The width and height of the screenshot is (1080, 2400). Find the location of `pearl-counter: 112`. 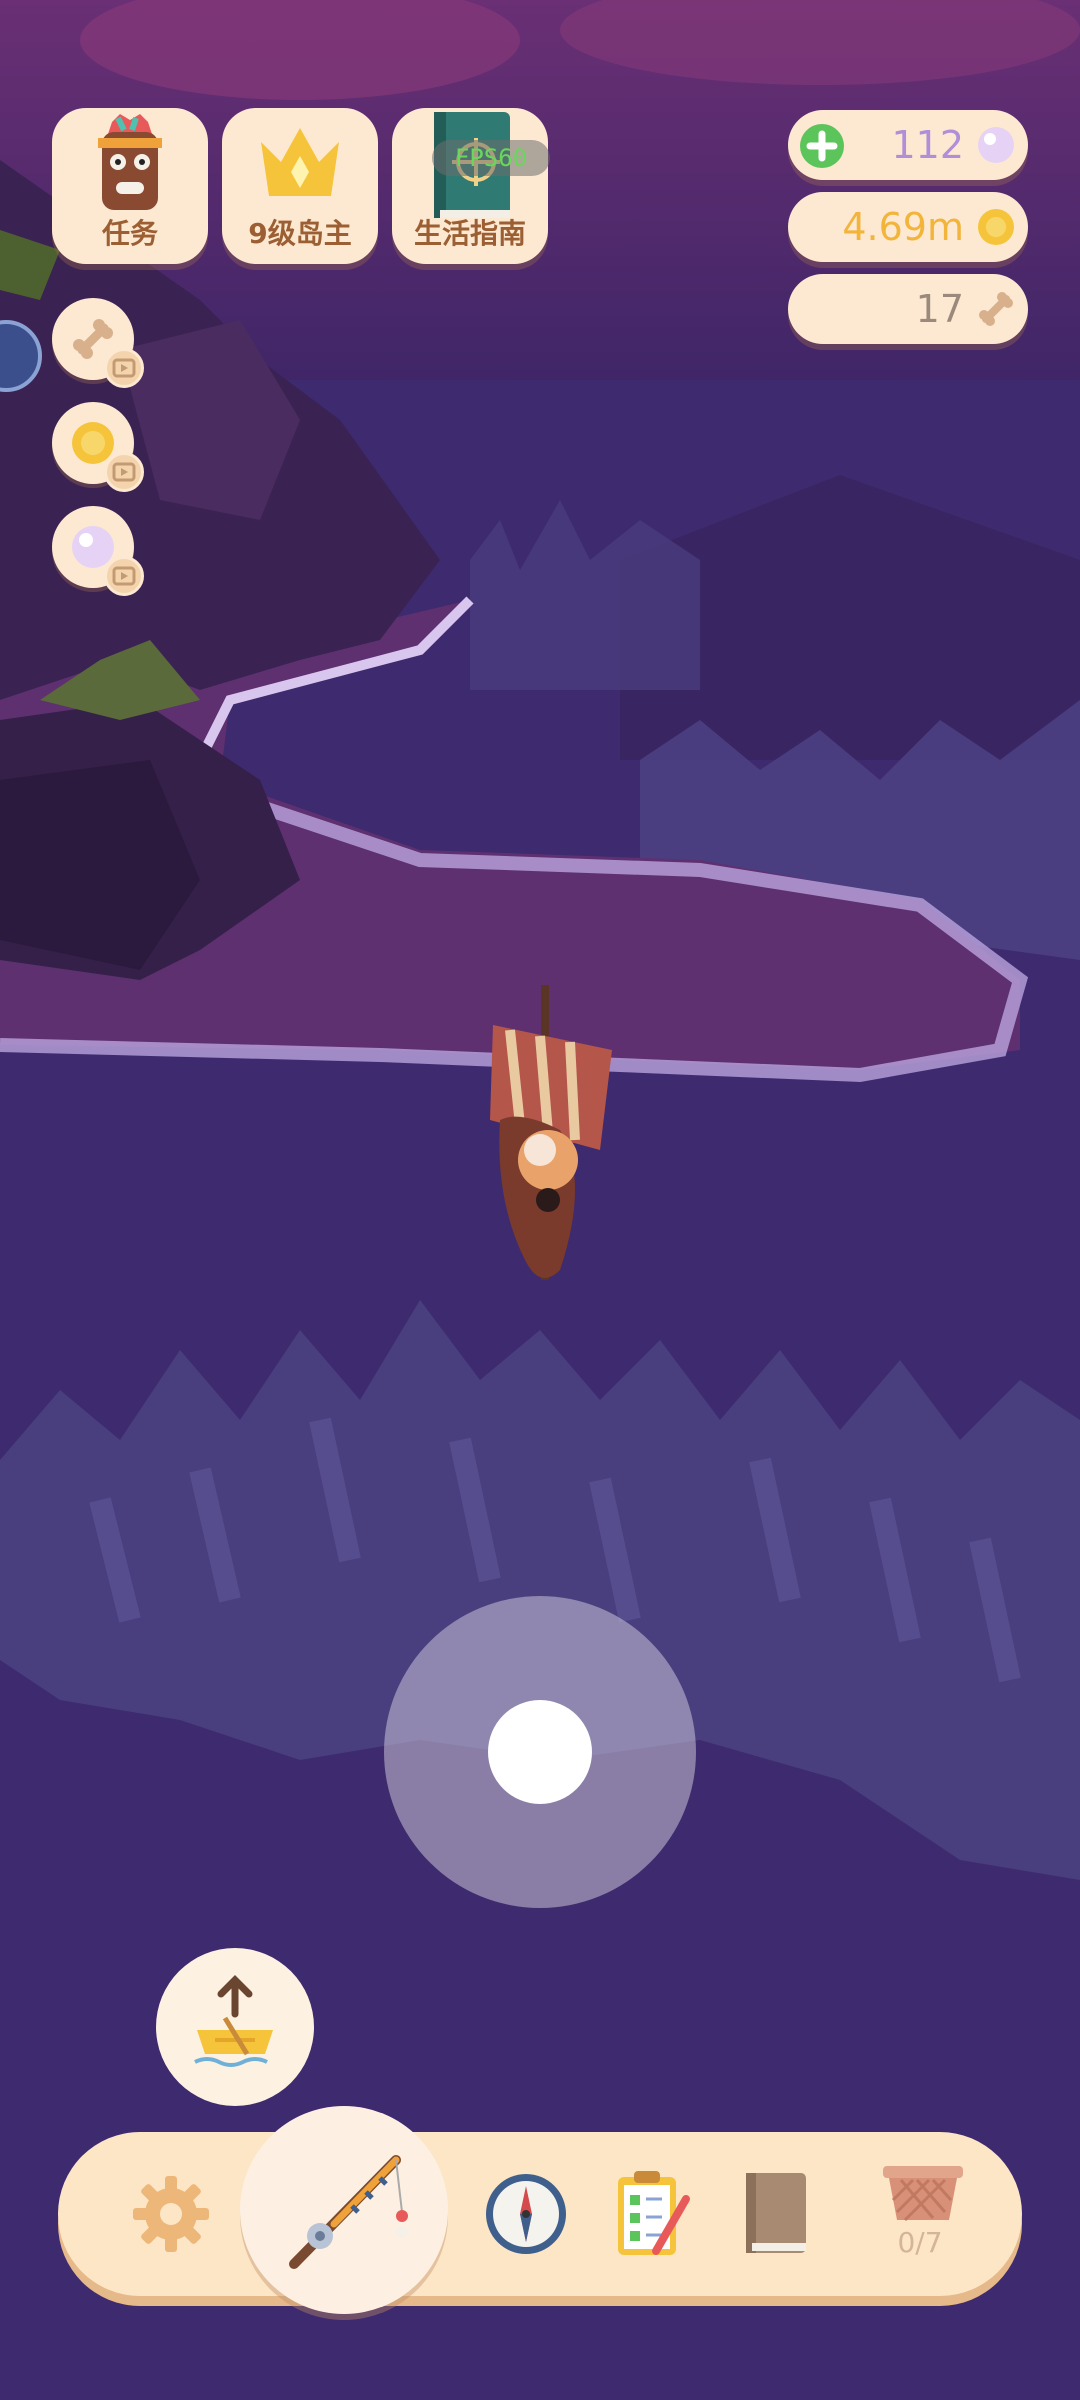

pearl-counter: 112 is located at coordinates (908, 145).